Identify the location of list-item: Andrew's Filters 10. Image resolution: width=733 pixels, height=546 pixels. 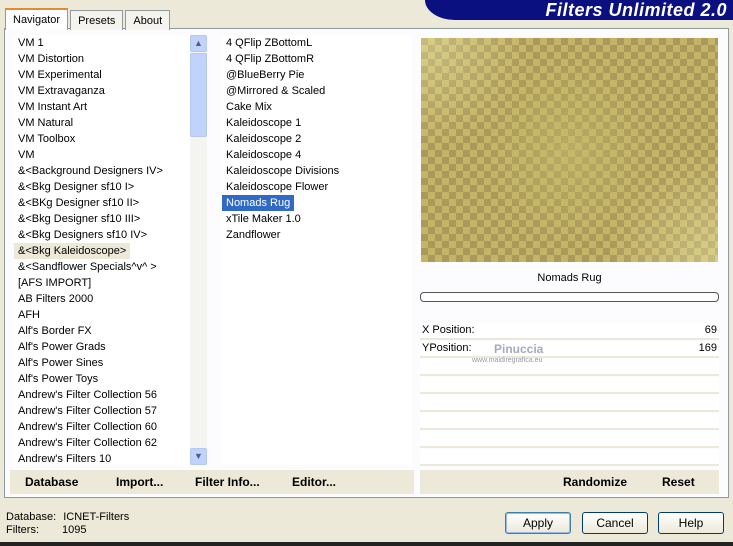
(102, 458).